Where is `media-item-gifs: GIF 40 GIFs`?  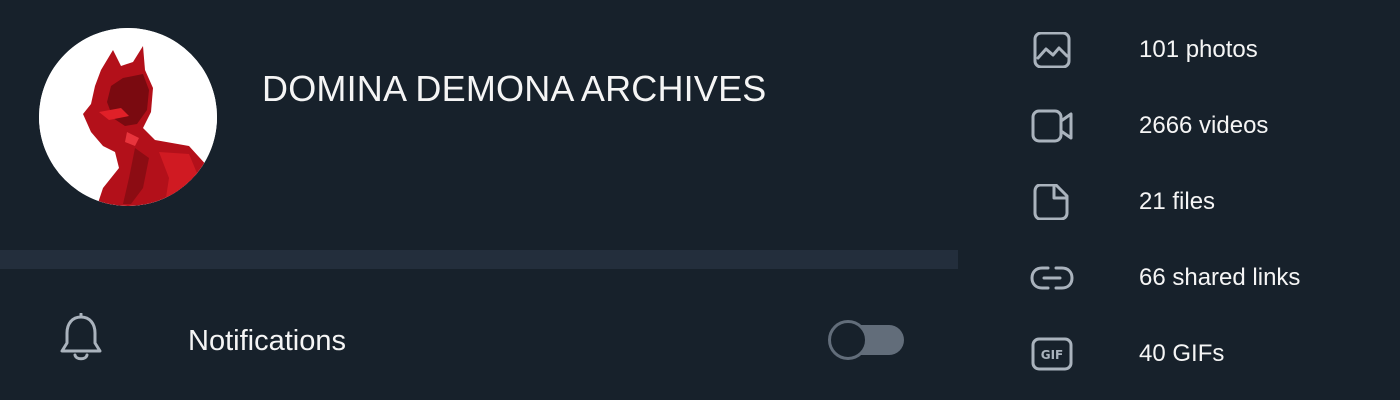
media-item-gifs: GIF 40 GIFs is located at coordinates (1179, 354).